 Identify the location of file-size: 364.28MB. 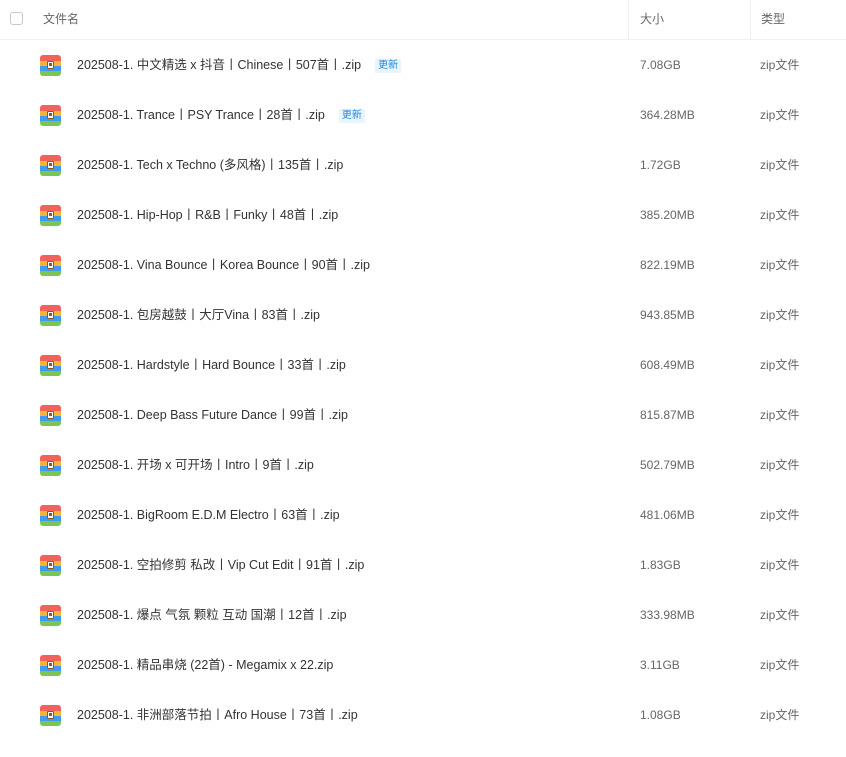
(667, 115).